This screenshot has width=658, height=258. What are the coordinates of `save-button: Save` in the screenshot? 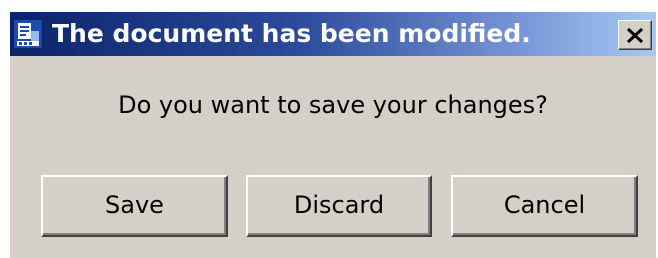 It's located at (134, 206).